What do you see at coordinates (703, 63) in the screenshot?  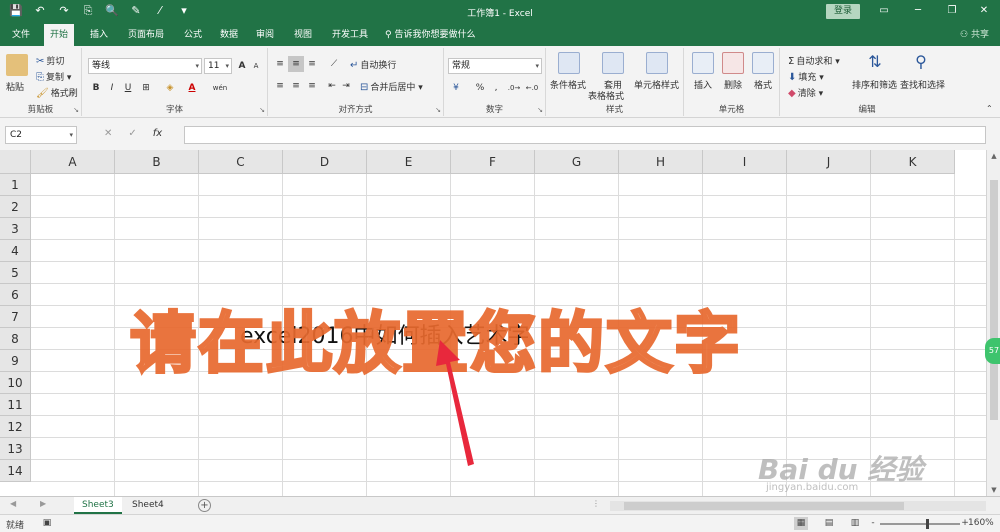 I see `insert-cells-icon` at bounding box center [703, 63].